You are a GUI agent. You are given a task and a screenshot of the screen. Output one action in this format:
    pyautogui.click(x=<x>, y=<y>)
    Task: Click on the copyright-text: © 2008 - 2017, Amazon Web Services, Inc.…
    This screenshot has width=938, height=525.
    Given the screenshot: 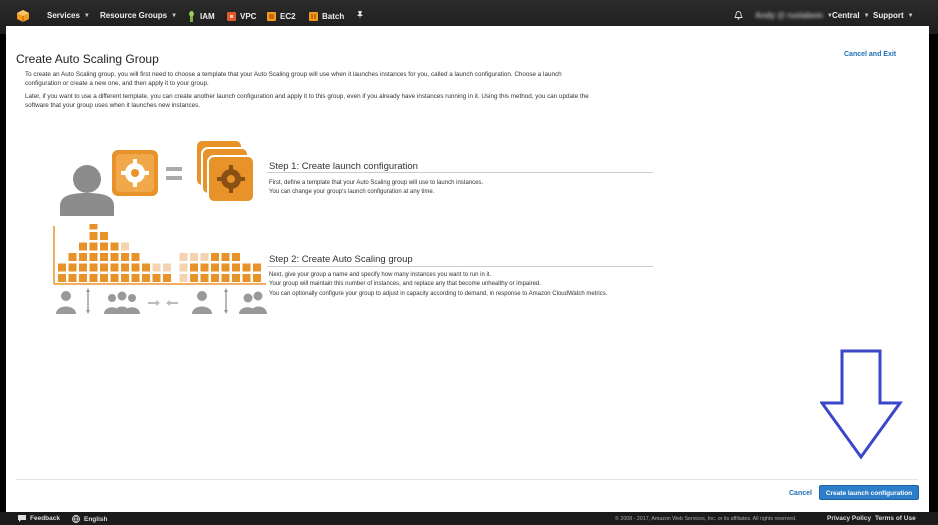 What is the action you would take?
    pyautogui.click(x=706, y=519)
    